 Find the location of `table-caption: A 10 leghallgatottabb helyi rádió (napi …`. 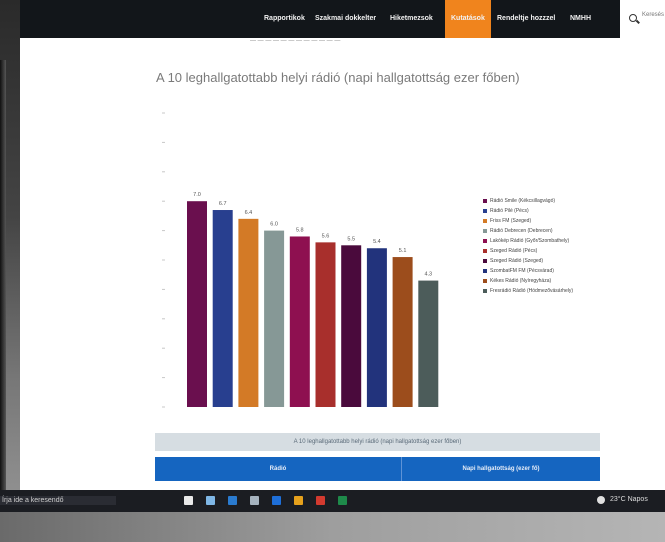

table-caption: A 10 leghallgatottabb helyi rádió (napi … is located at coordinates (377, 442).